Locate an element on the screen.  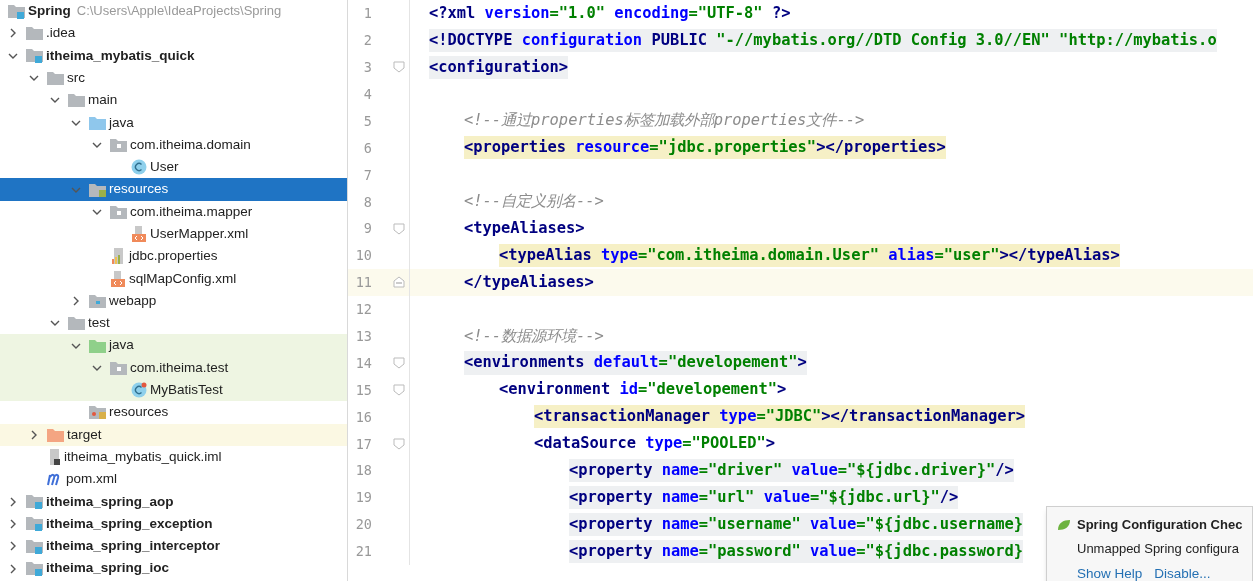
leaf-icon is located at coordinates (1064, 524).